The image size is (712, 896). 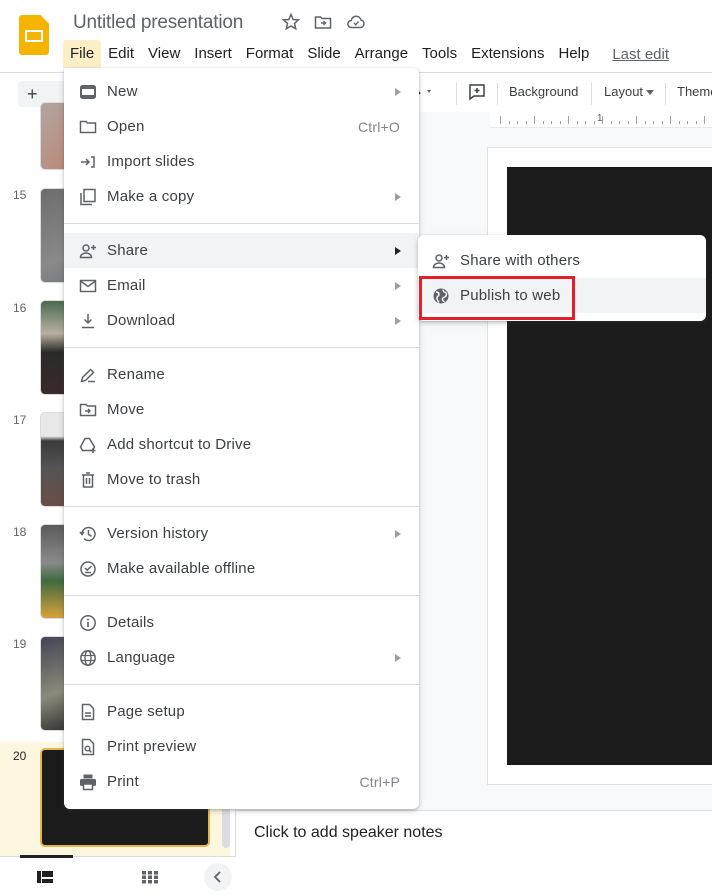 I want to click on menu-edit: Edit, so click(x=121, y=54).